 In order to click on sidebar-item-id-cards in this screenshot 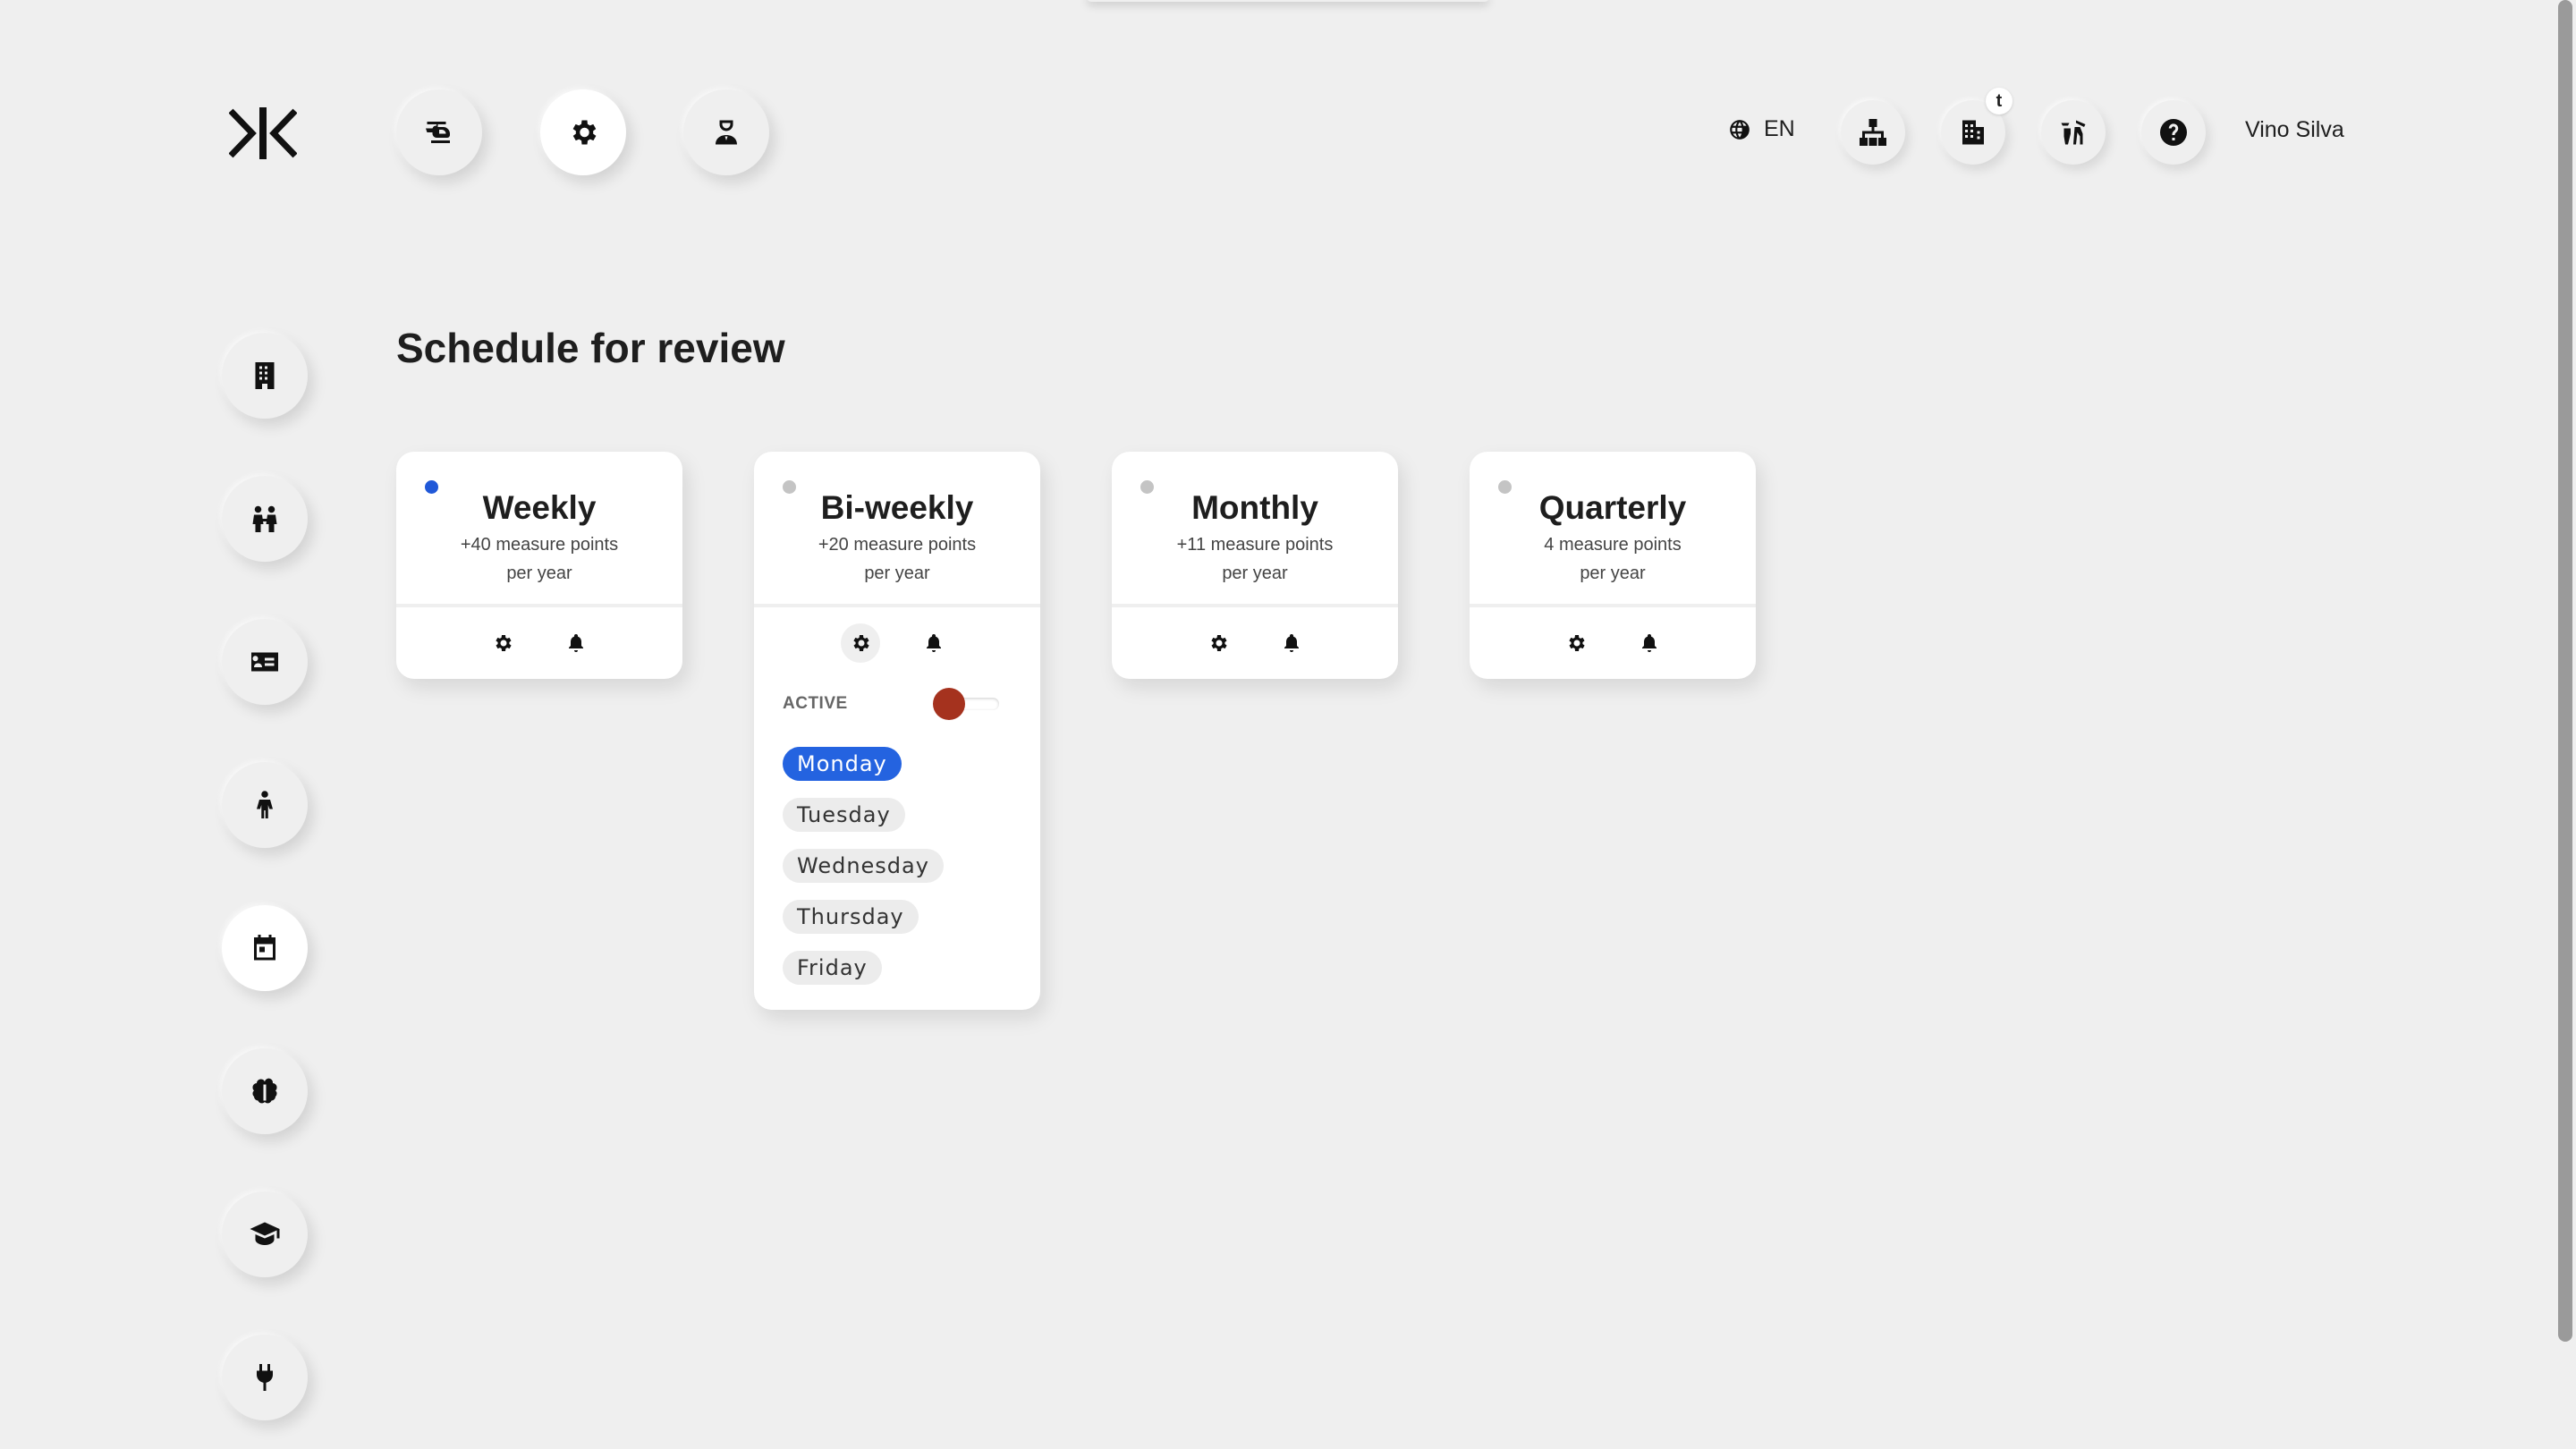, I will do `click(265, 662)`.